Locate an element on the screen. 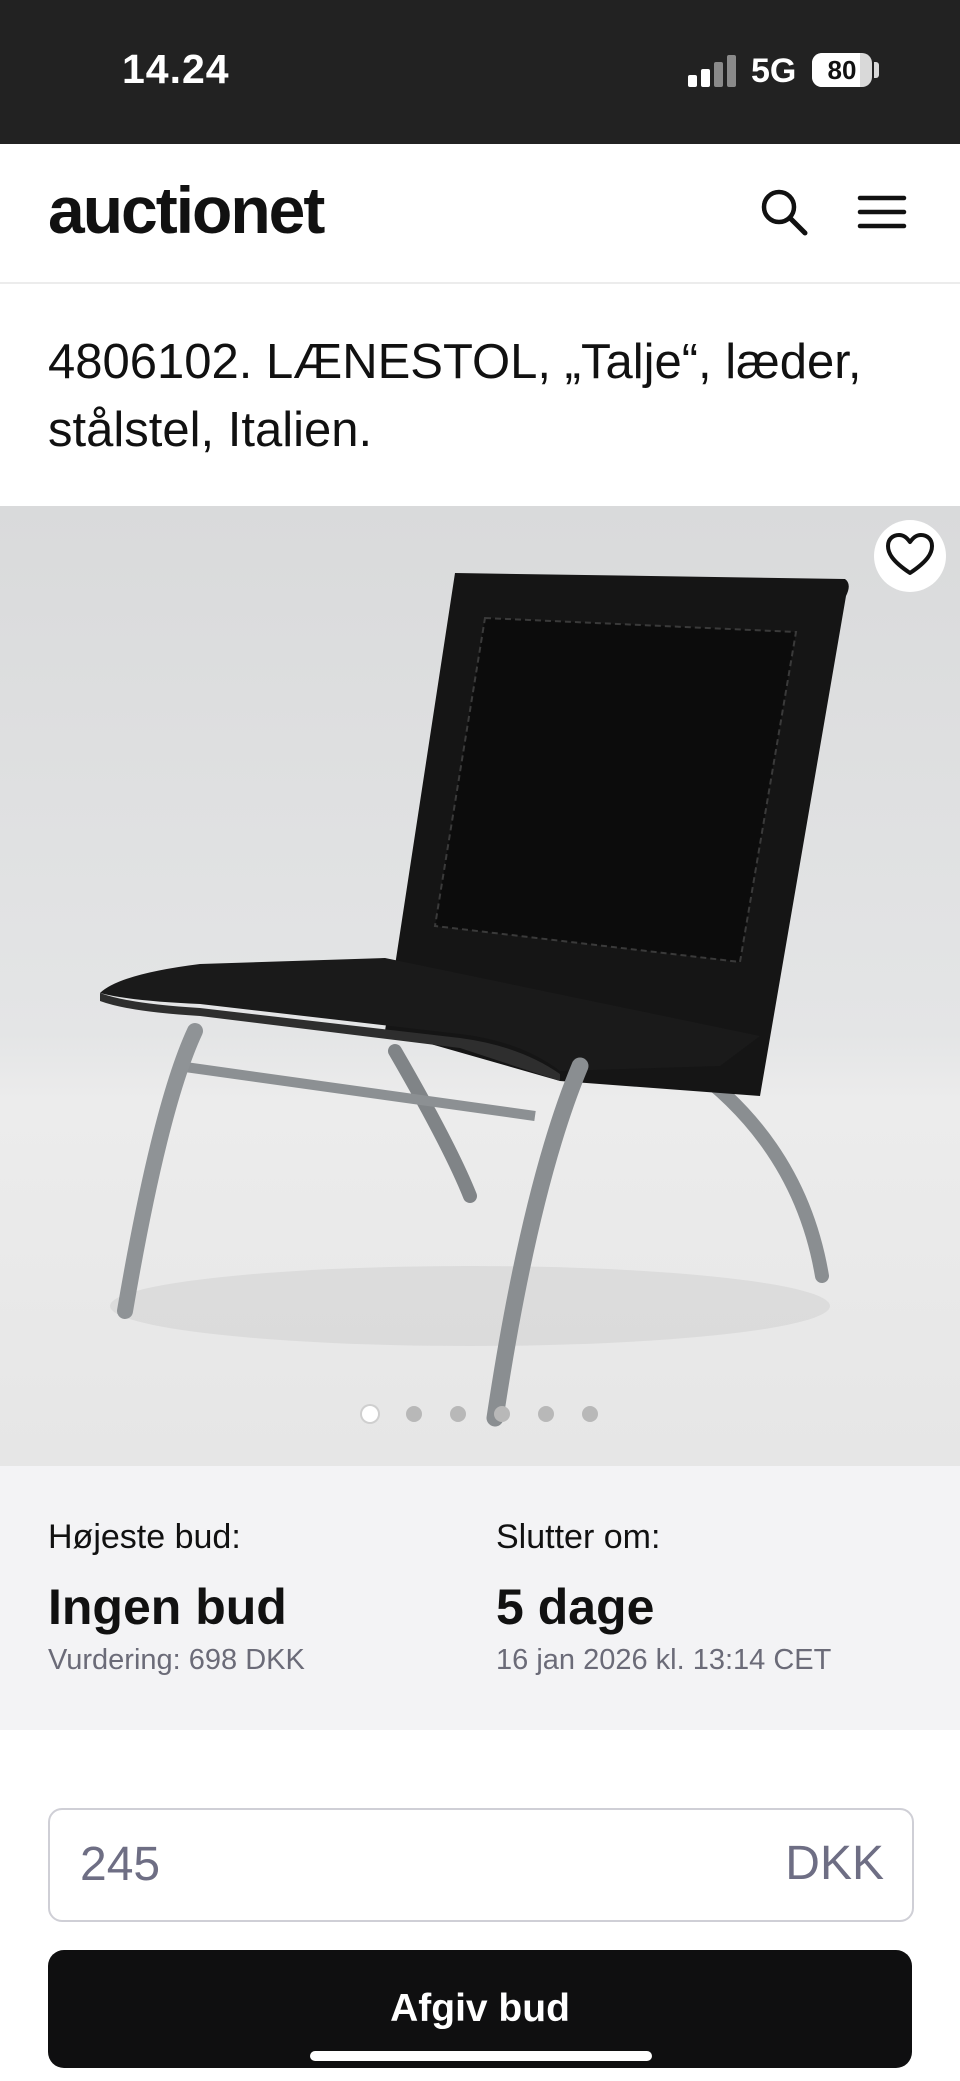  search-button is located at coordinates (784, 212).